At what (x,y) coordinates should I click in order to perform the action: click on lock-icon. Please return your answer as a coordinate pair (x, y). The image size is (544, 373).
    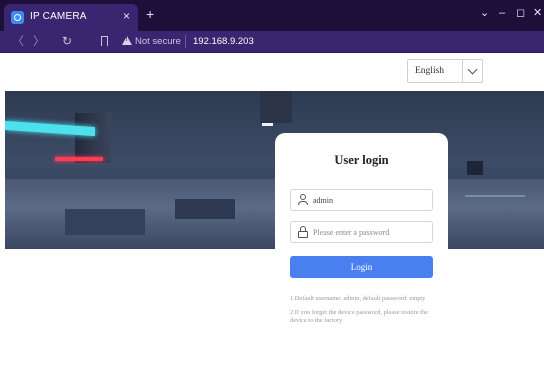
    Looking at the image, I should click on (303, 232).